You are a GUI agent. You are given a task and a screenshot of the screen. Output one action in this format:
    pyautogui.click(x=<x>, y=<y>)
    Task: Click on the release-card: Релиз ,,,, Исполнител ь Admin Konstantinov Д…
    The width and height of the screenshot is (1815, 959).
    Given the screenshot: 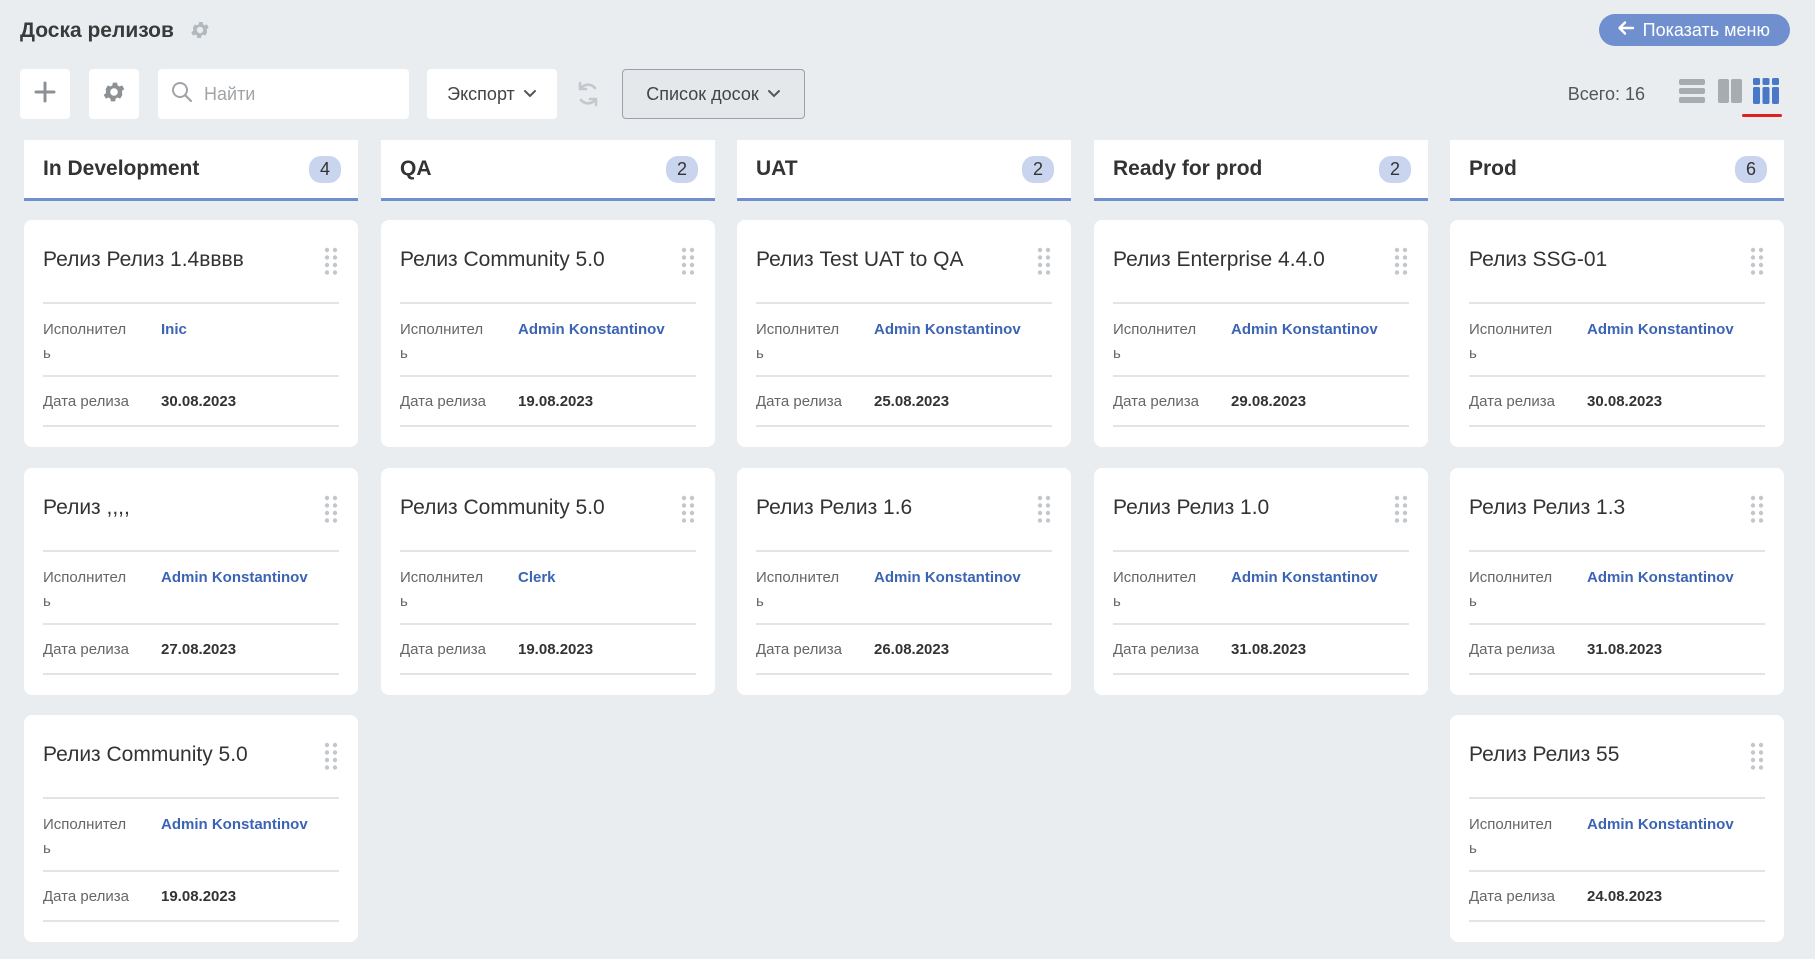 What is the action you would take?
    pyautogui.click(x=191, y=581)
    